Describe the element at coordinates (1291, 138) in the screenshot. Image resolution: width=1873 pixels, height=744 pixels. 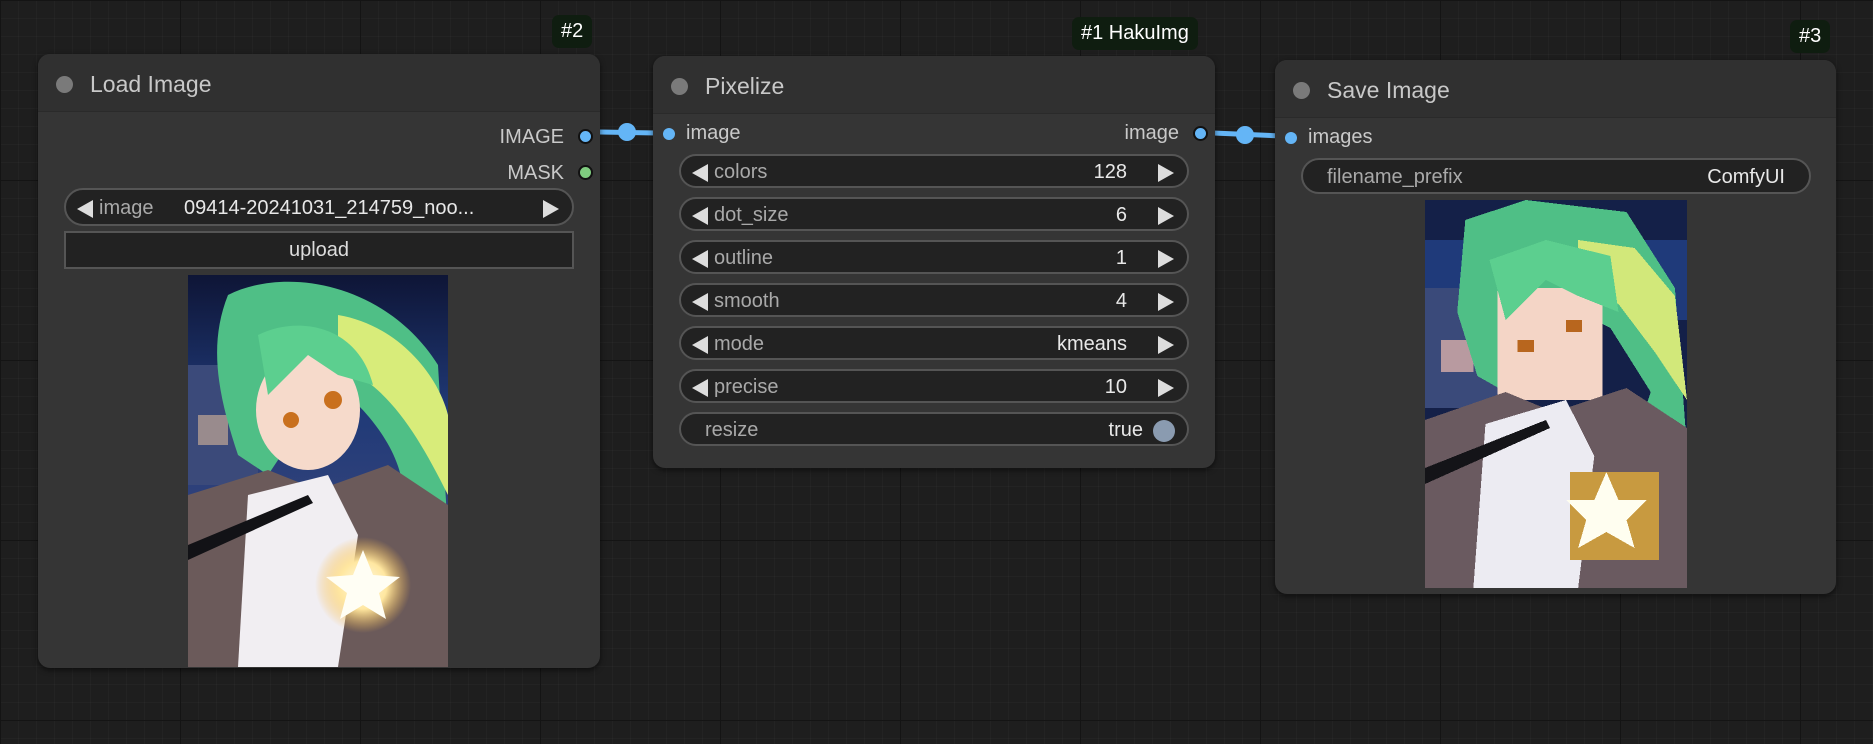
I see `input-slot-images` at that location.